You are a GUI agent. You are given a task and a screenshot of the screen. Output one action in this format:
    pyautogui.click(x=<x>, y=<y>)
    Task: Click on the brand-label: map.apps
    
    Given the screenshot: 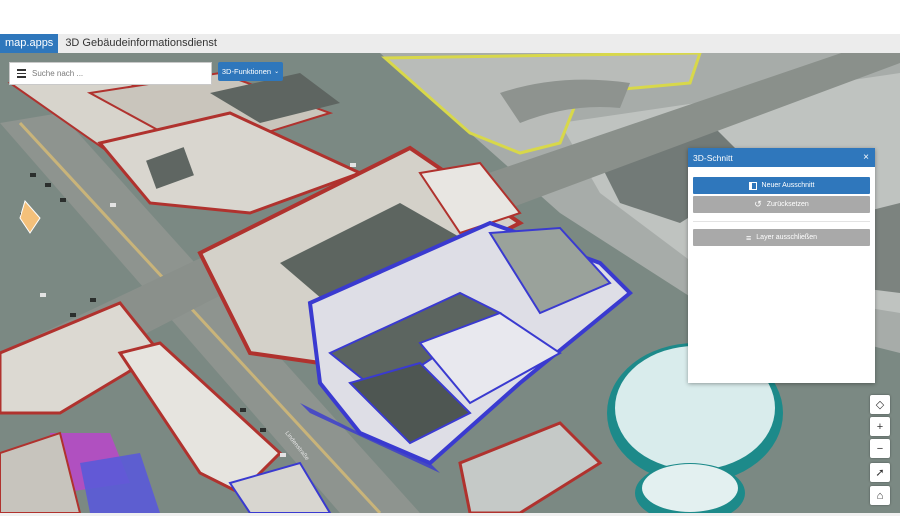 What is the action you would take?
    pyautogui.click(x=29, y=43)
    